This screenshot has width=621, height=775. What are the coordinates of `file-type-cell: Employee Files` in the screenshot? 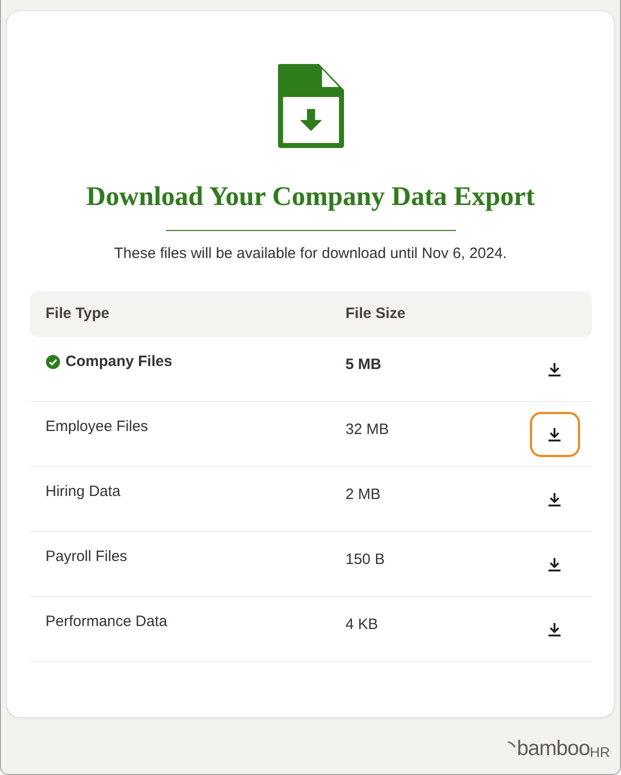 It's located at (97, 427).